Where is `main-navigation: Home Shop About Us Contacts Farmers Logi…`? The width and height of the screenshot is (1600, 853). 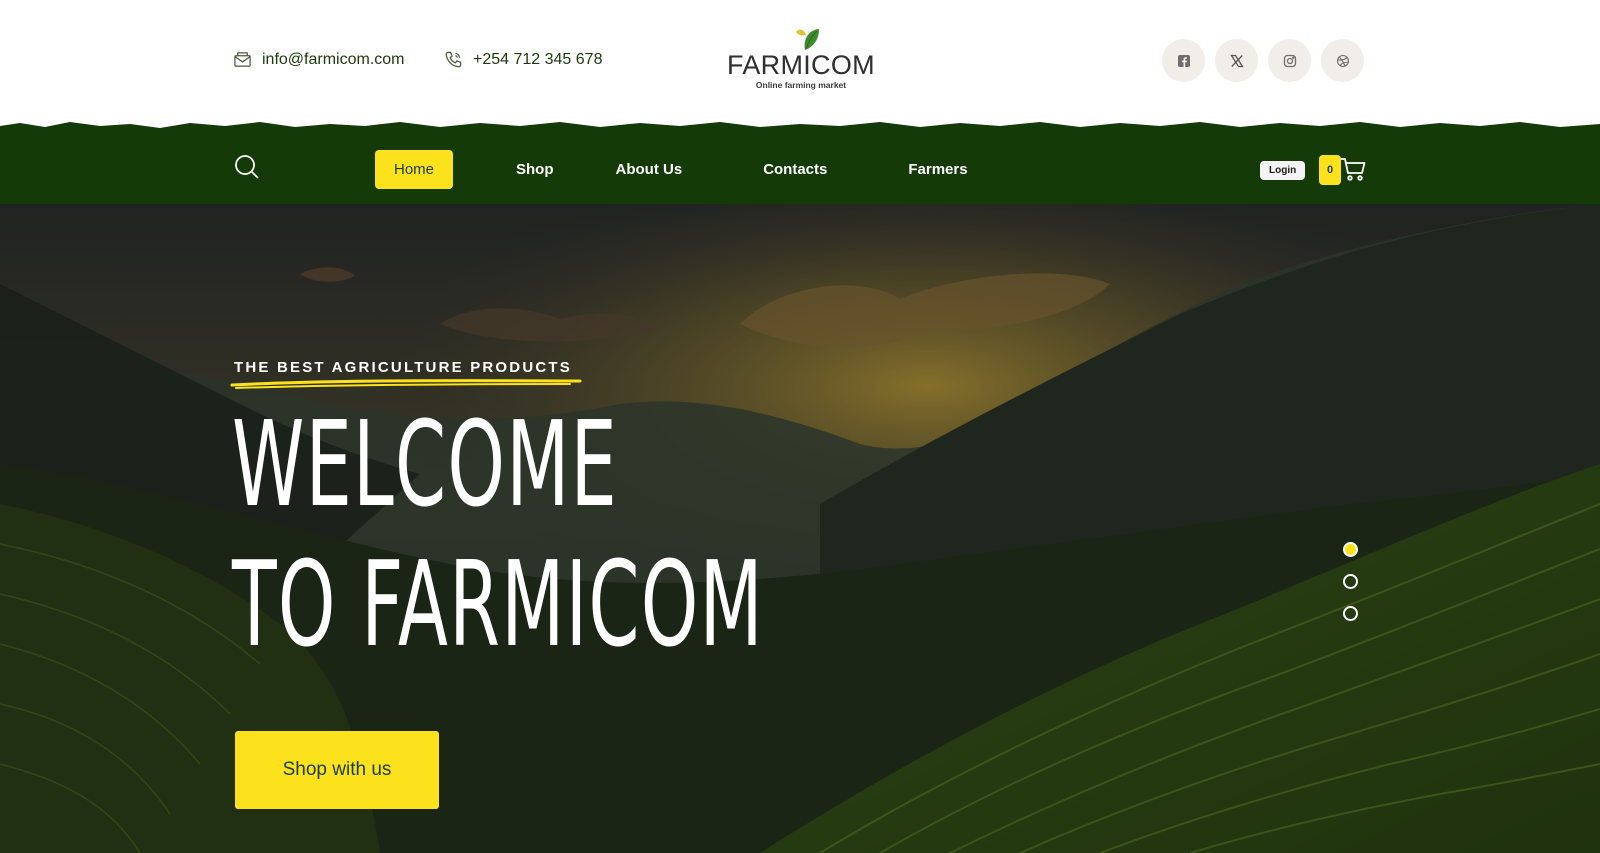
main-navigation: Home Shop About Us Contacts Farmers Logi… is located at coordinates (800, 162).